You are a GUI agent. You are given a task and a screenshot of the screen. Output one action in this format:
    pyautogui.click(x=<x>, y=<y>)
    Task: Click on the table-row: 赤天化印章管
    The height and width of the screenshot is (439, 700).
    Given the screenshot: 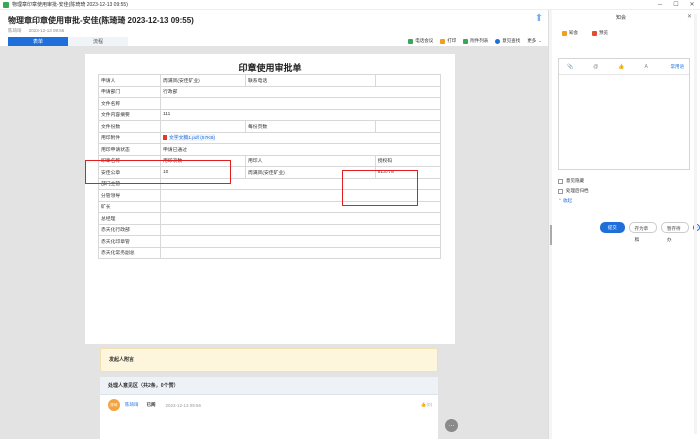 What is the action you would take?
    pyautogui.click(x=269, y=241)
    